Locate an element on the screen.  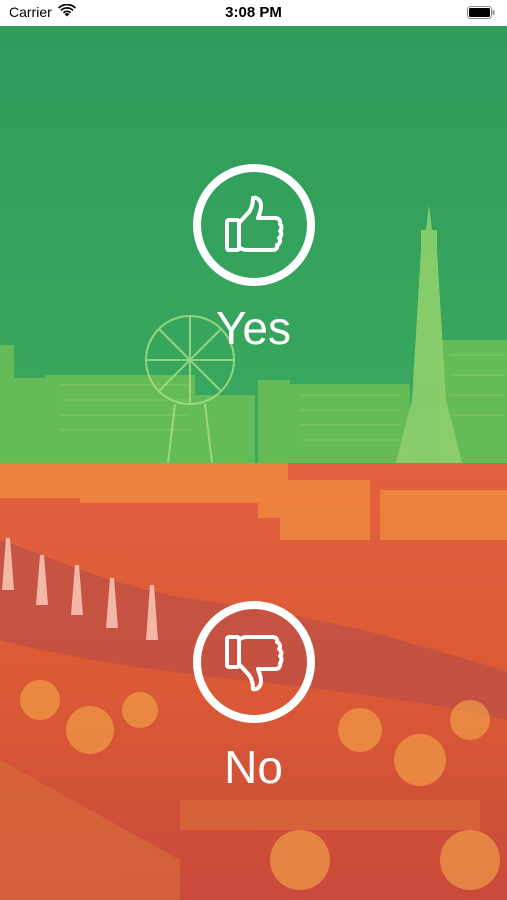
thumbs-down-icon is located at coordinates (254, 663).